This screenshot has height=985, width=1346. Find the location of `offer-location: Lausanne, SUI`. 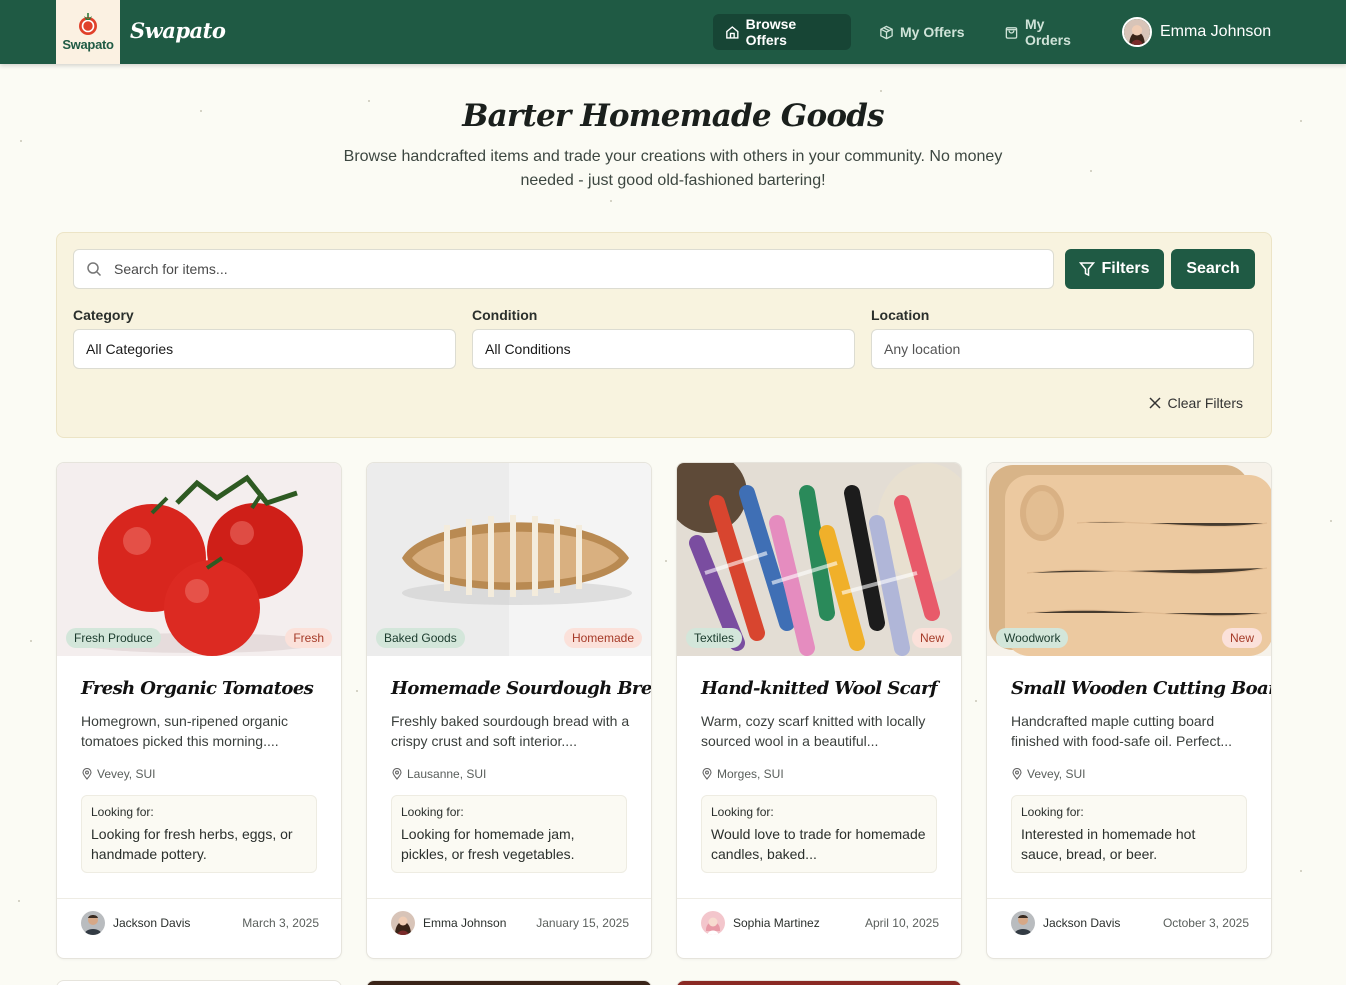

offer-location: Lausanne, SUI is located at coordinates (438, 774).